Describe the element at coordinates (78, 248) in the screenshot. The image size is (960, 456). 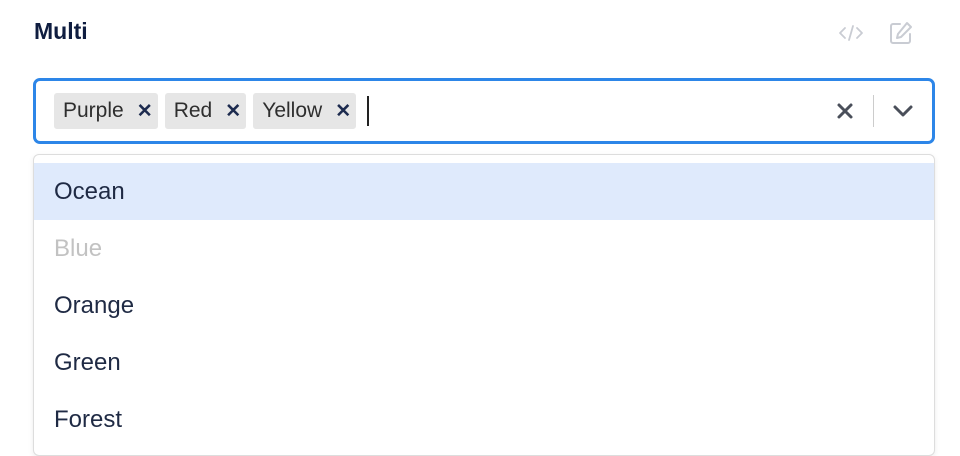
I see `option-blue: Blue` at that location.